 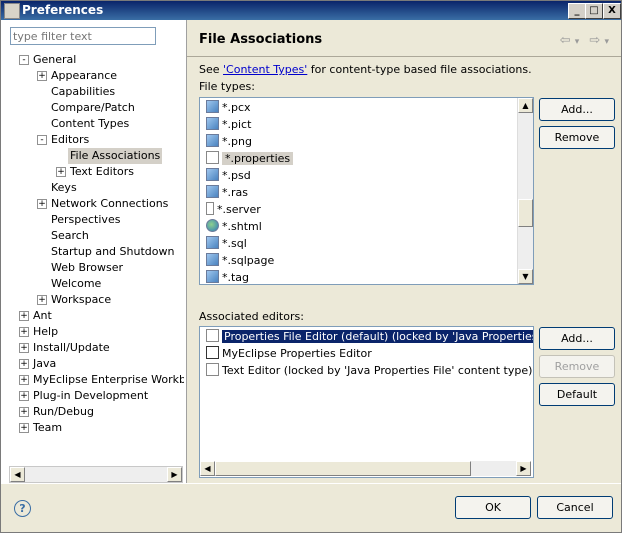 What do you see at coordinates (92, 300) in the screenshot?
I see `tree-item: + Workspace` at bounding box center [92, 300].